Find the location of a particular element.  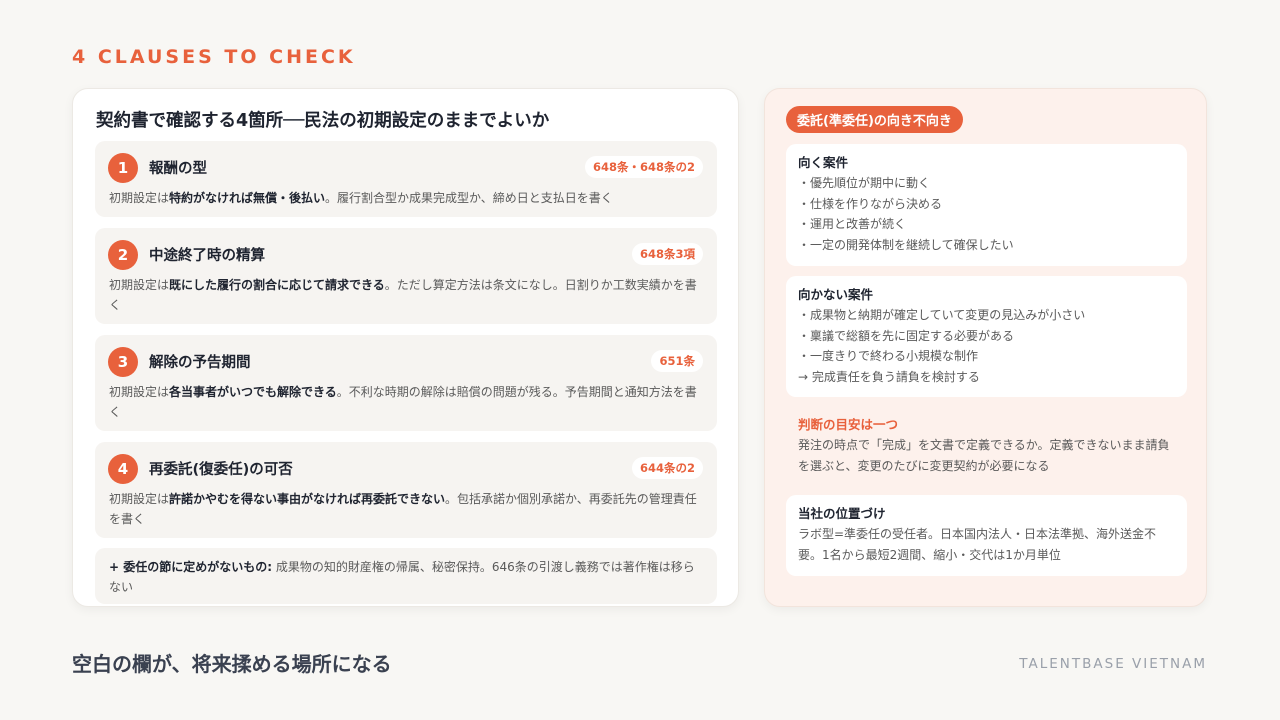

unsuited-cases-title: 向かない案件 is located at coordinates (836, 294).